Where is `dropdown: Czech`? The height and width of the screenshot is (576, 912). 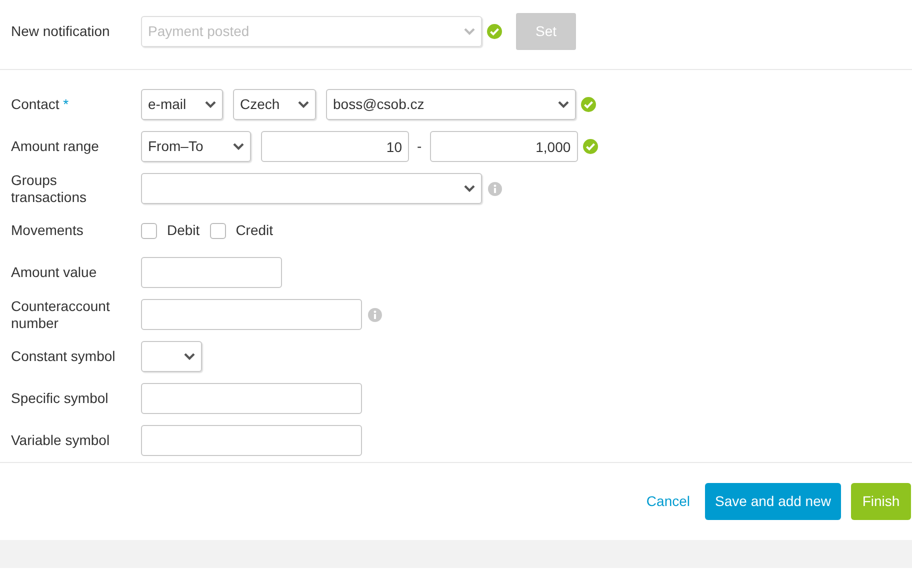 dropdown: Czech is located at coordinates (274, 104).